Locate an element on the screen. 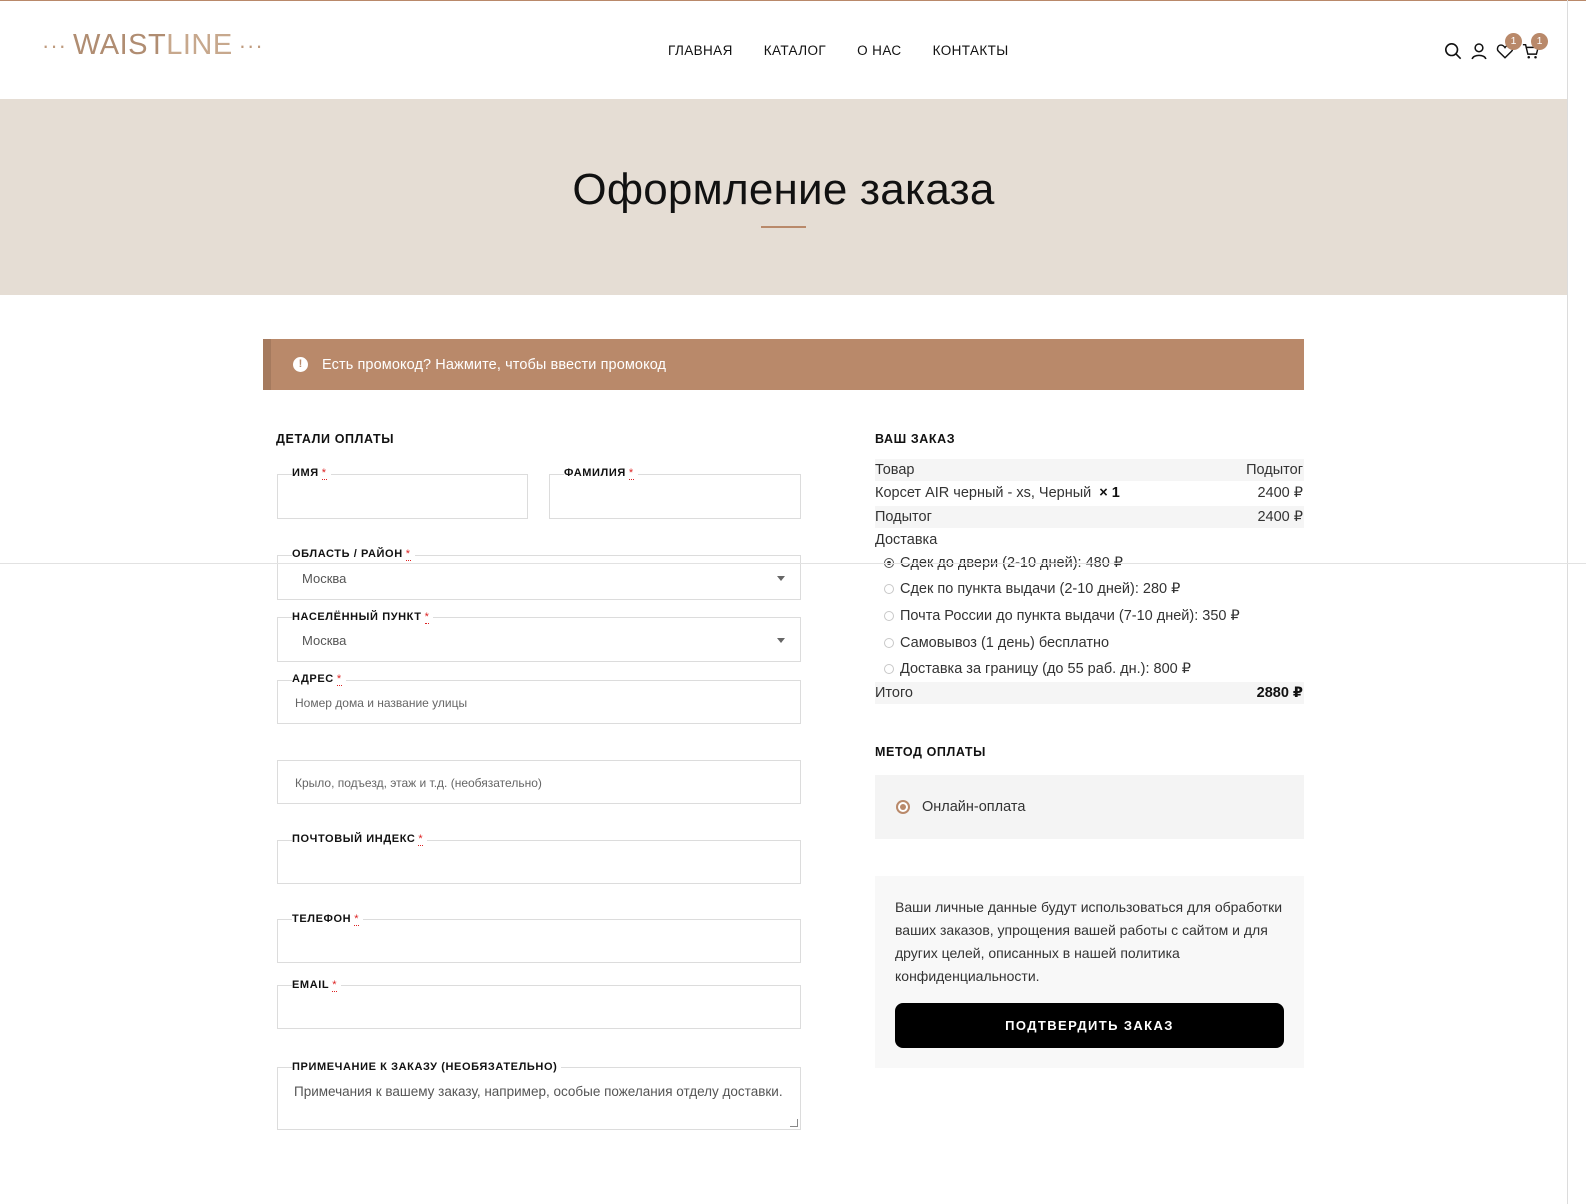 The width and height of the screenshot is (1586, 1204). address-placeholder: Номер дома и название улицы is located at coordinates (381, 703).